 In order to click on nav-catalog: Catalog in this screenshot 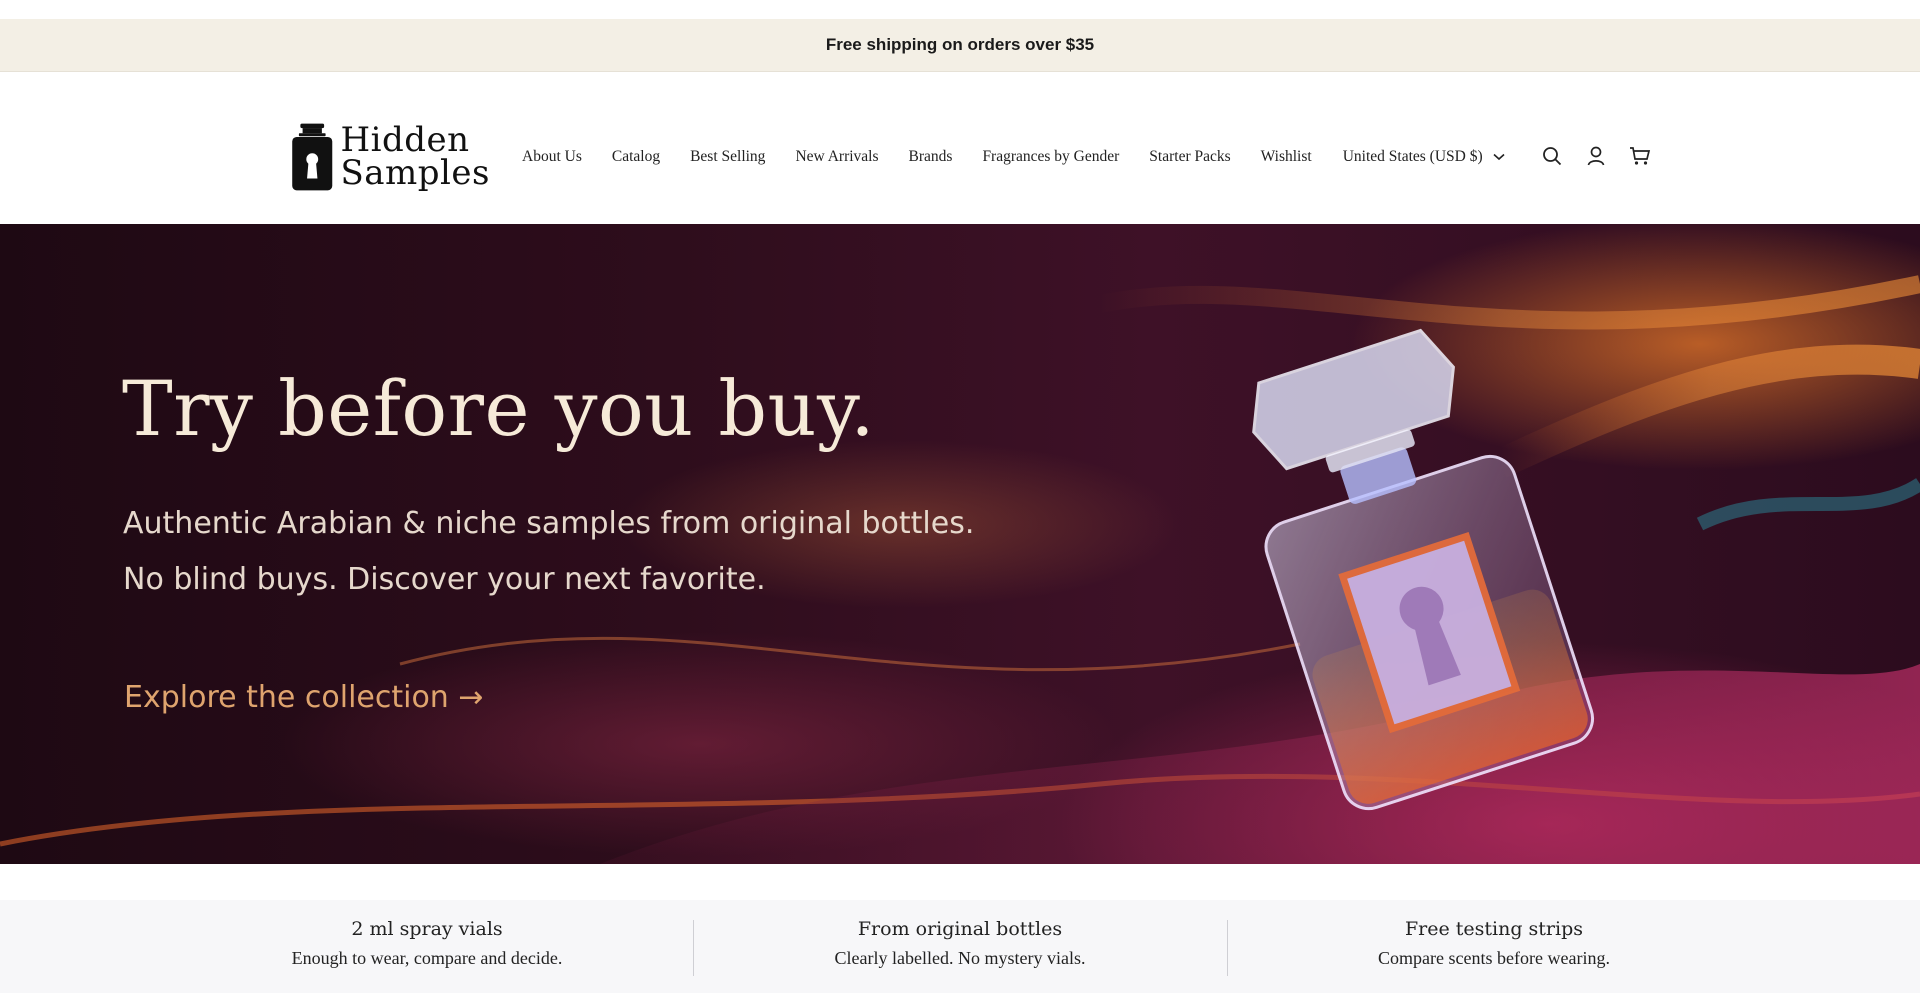, I will do `click(636, 157)`.